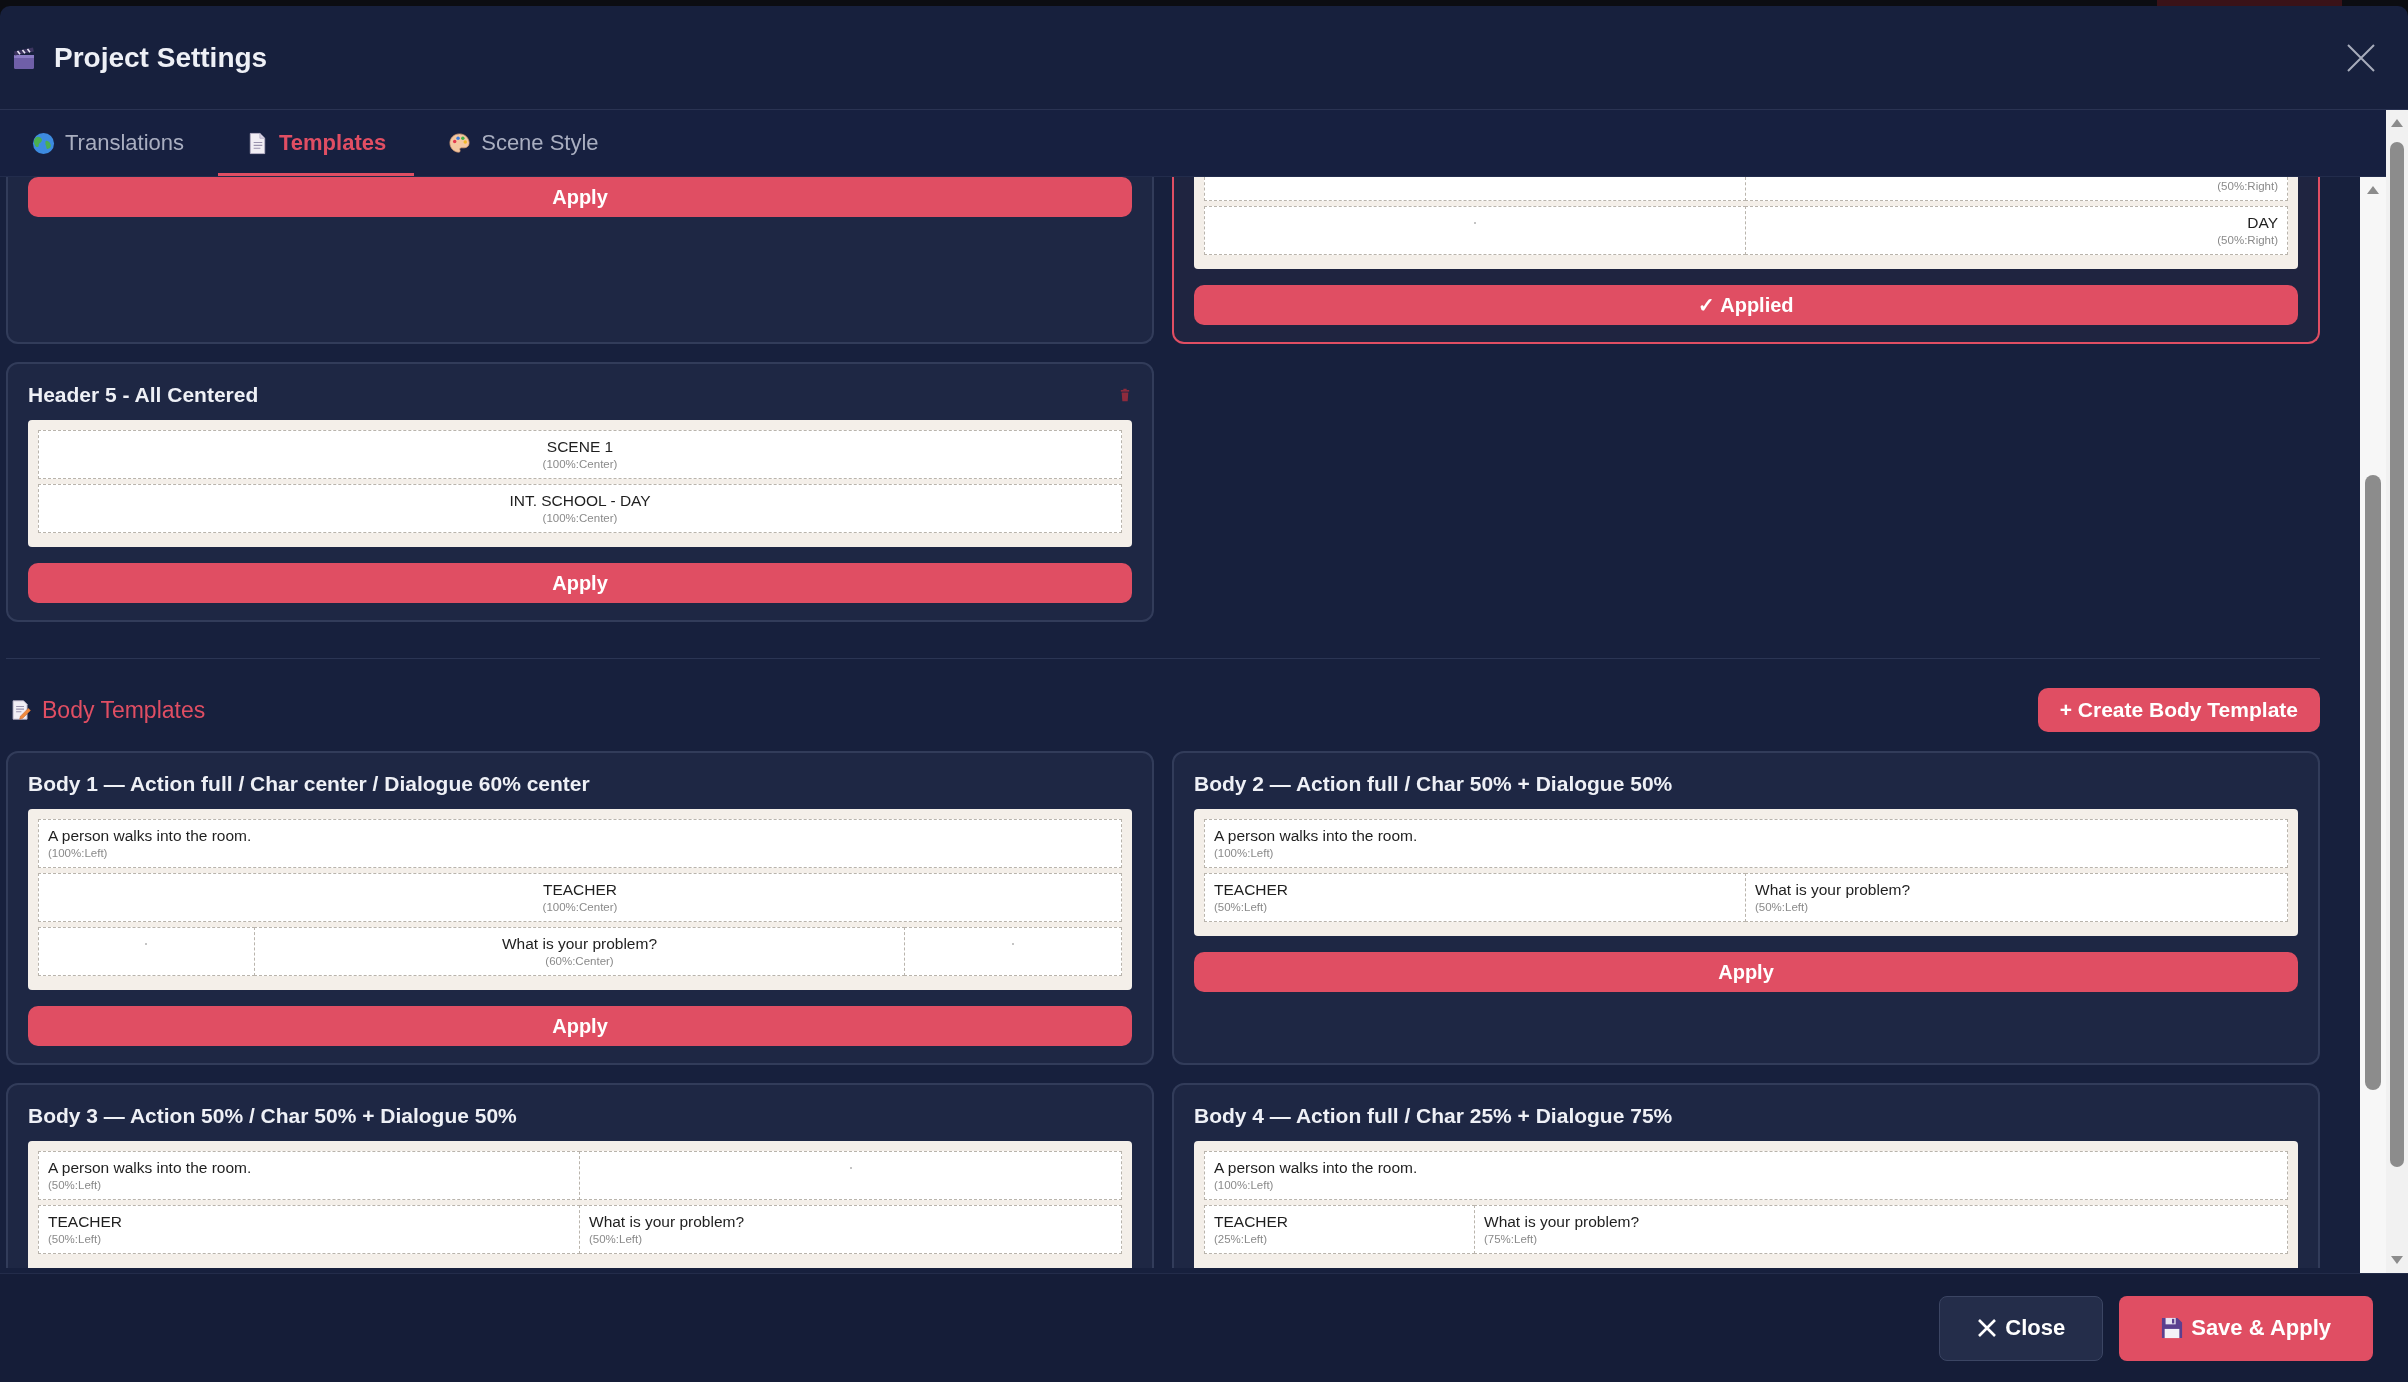 Image resolution: width=2408 pixels, height=1382 pixels. I want to click on template-title: Body 3 — Action 50% / Char 50% + Dialogue 50%, so click(272, 1116).